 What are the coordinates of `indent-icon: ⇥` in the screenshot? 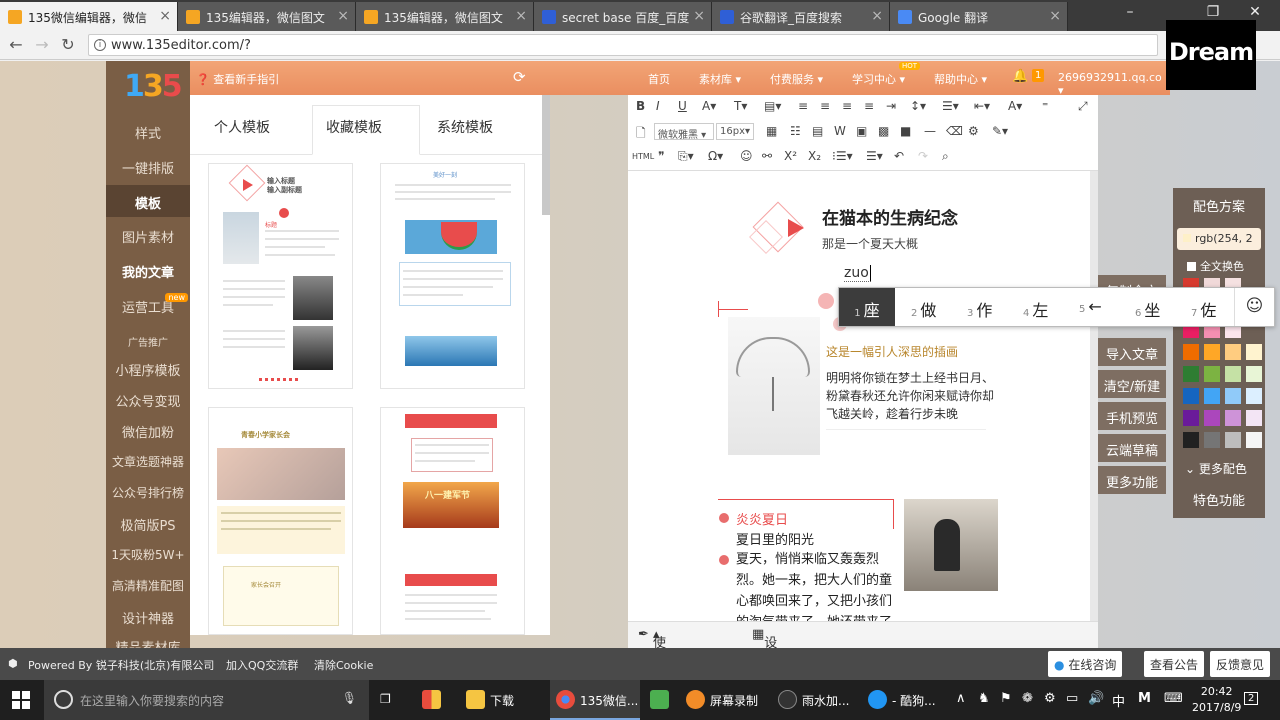 It's located at (891, 106).